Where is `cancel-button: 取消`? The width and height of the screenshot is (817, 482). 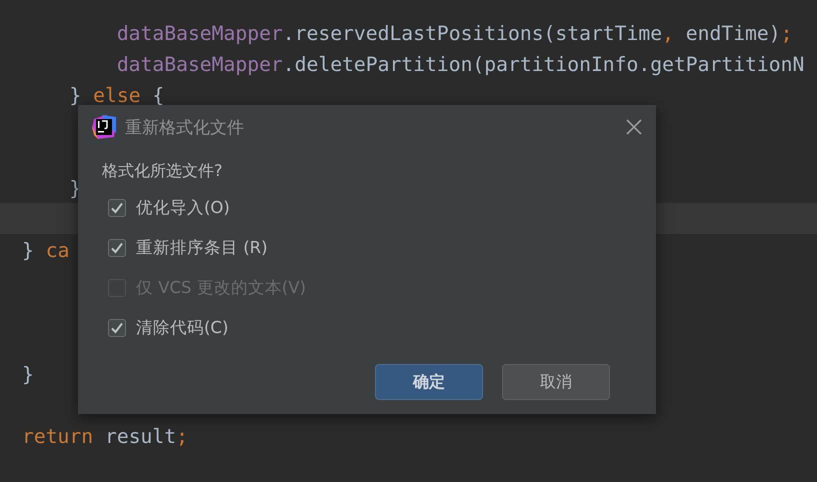
cancel-button: 取消 is located at coordinates (556, 382).